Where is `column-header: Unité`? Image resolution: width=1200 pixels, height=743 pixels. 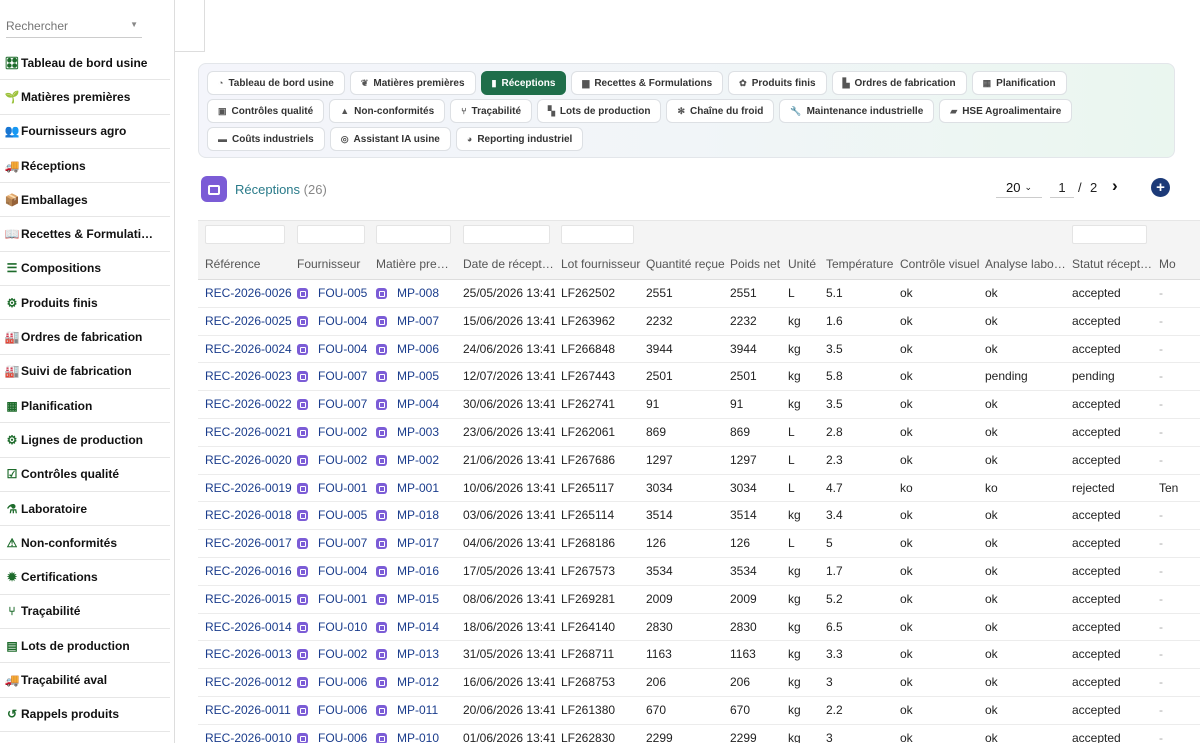
column-header: Unité is located at coordinates (805, 264).